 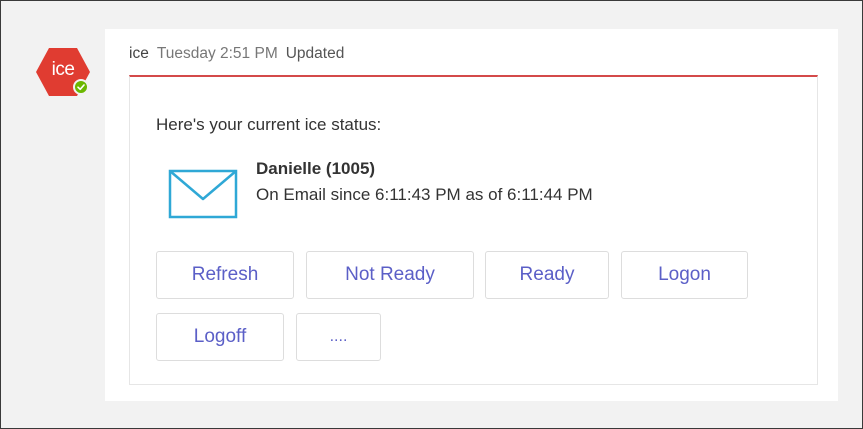 I want to click on message-header: ice Tuesday 2:51 PM Updated, so click(x=236, y=54).